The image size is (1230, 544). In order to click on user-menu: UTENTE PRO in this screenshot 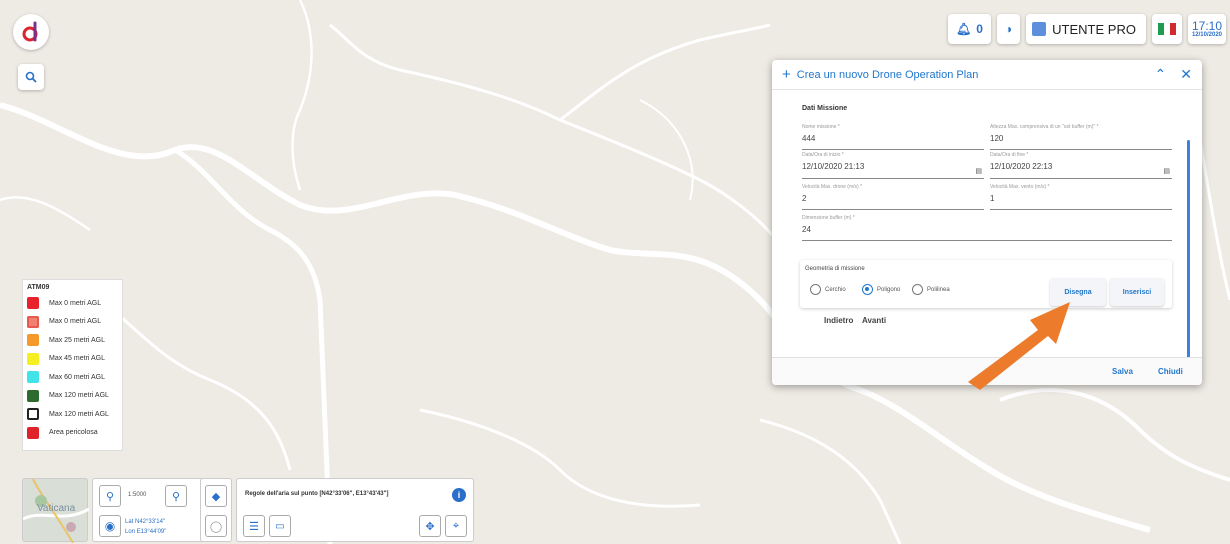, I will do `click(1086, 29)`.